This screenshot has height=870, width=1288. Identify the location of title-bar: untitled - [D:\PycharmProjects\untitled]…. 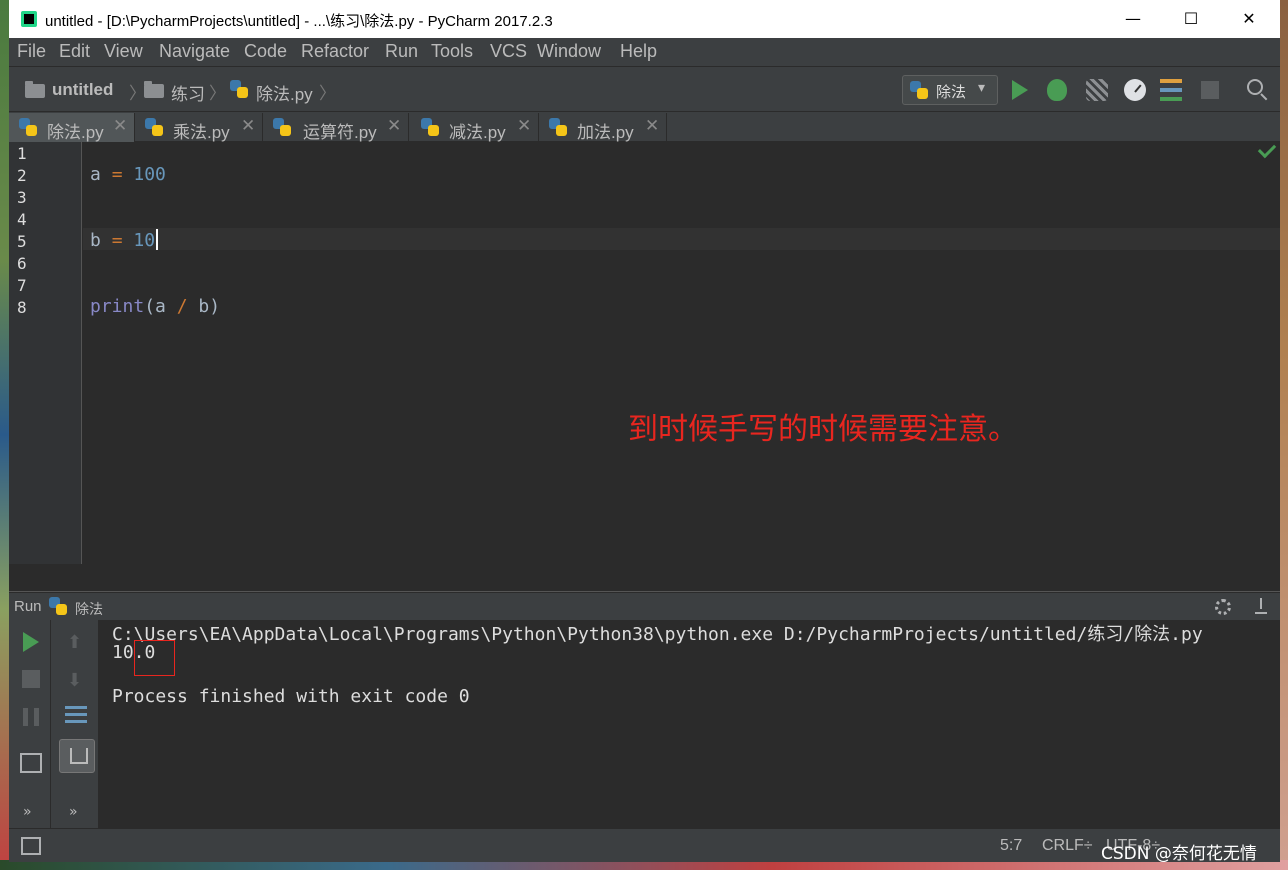
(644, 19).